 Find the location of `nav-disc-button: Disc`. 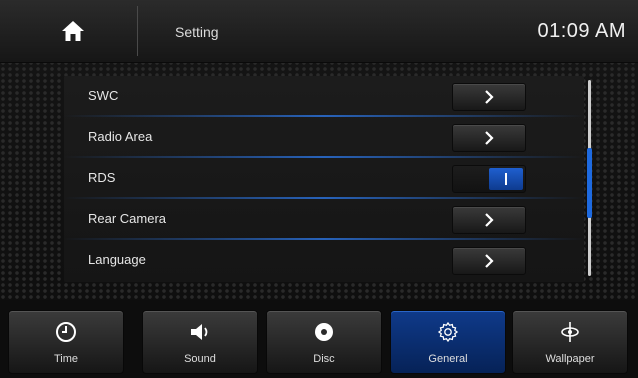

nav-disc-button: Disc is located at coordinates (324, 342).